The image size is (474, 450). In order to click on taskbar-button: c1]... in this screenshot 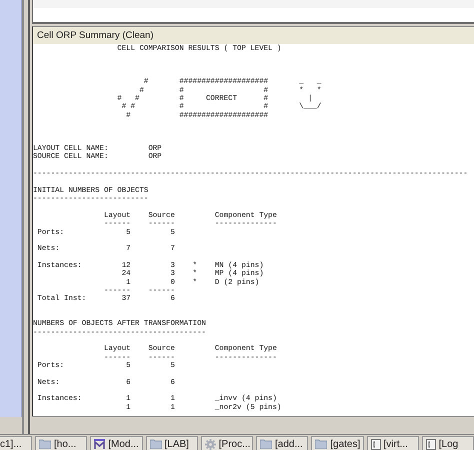, I will do `click(16, 443)`.